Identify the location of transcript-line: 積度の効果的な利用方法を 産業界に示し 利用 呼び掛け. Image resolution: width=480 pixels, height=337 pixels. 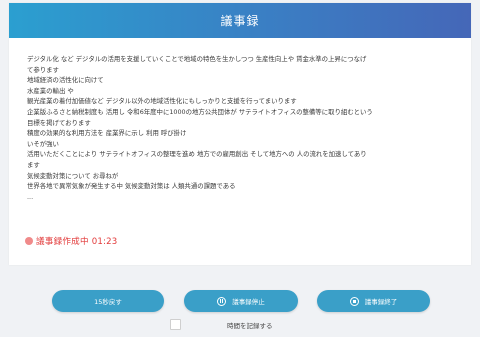
(107, 133).